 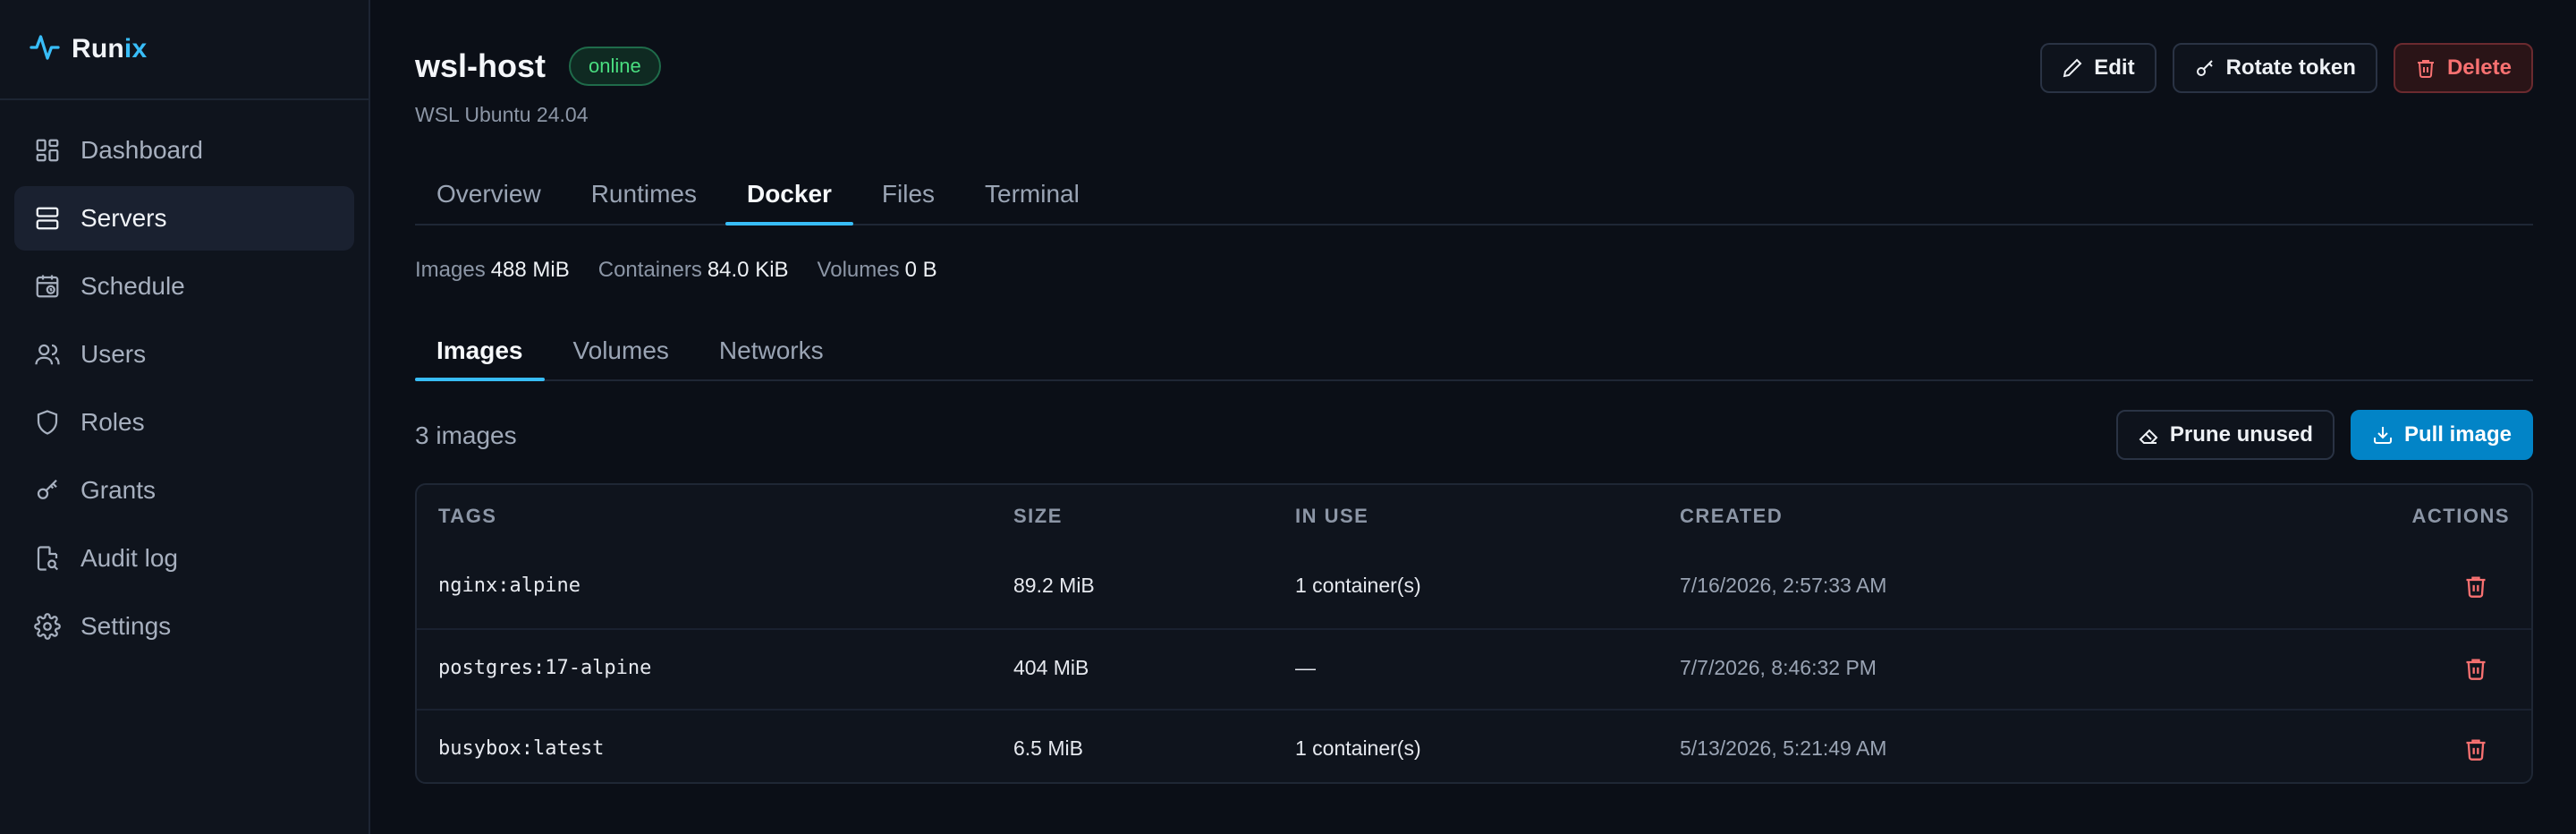 I want to click on sidebar-item-dashboard: Dashboard, so click(x=184, y=150).